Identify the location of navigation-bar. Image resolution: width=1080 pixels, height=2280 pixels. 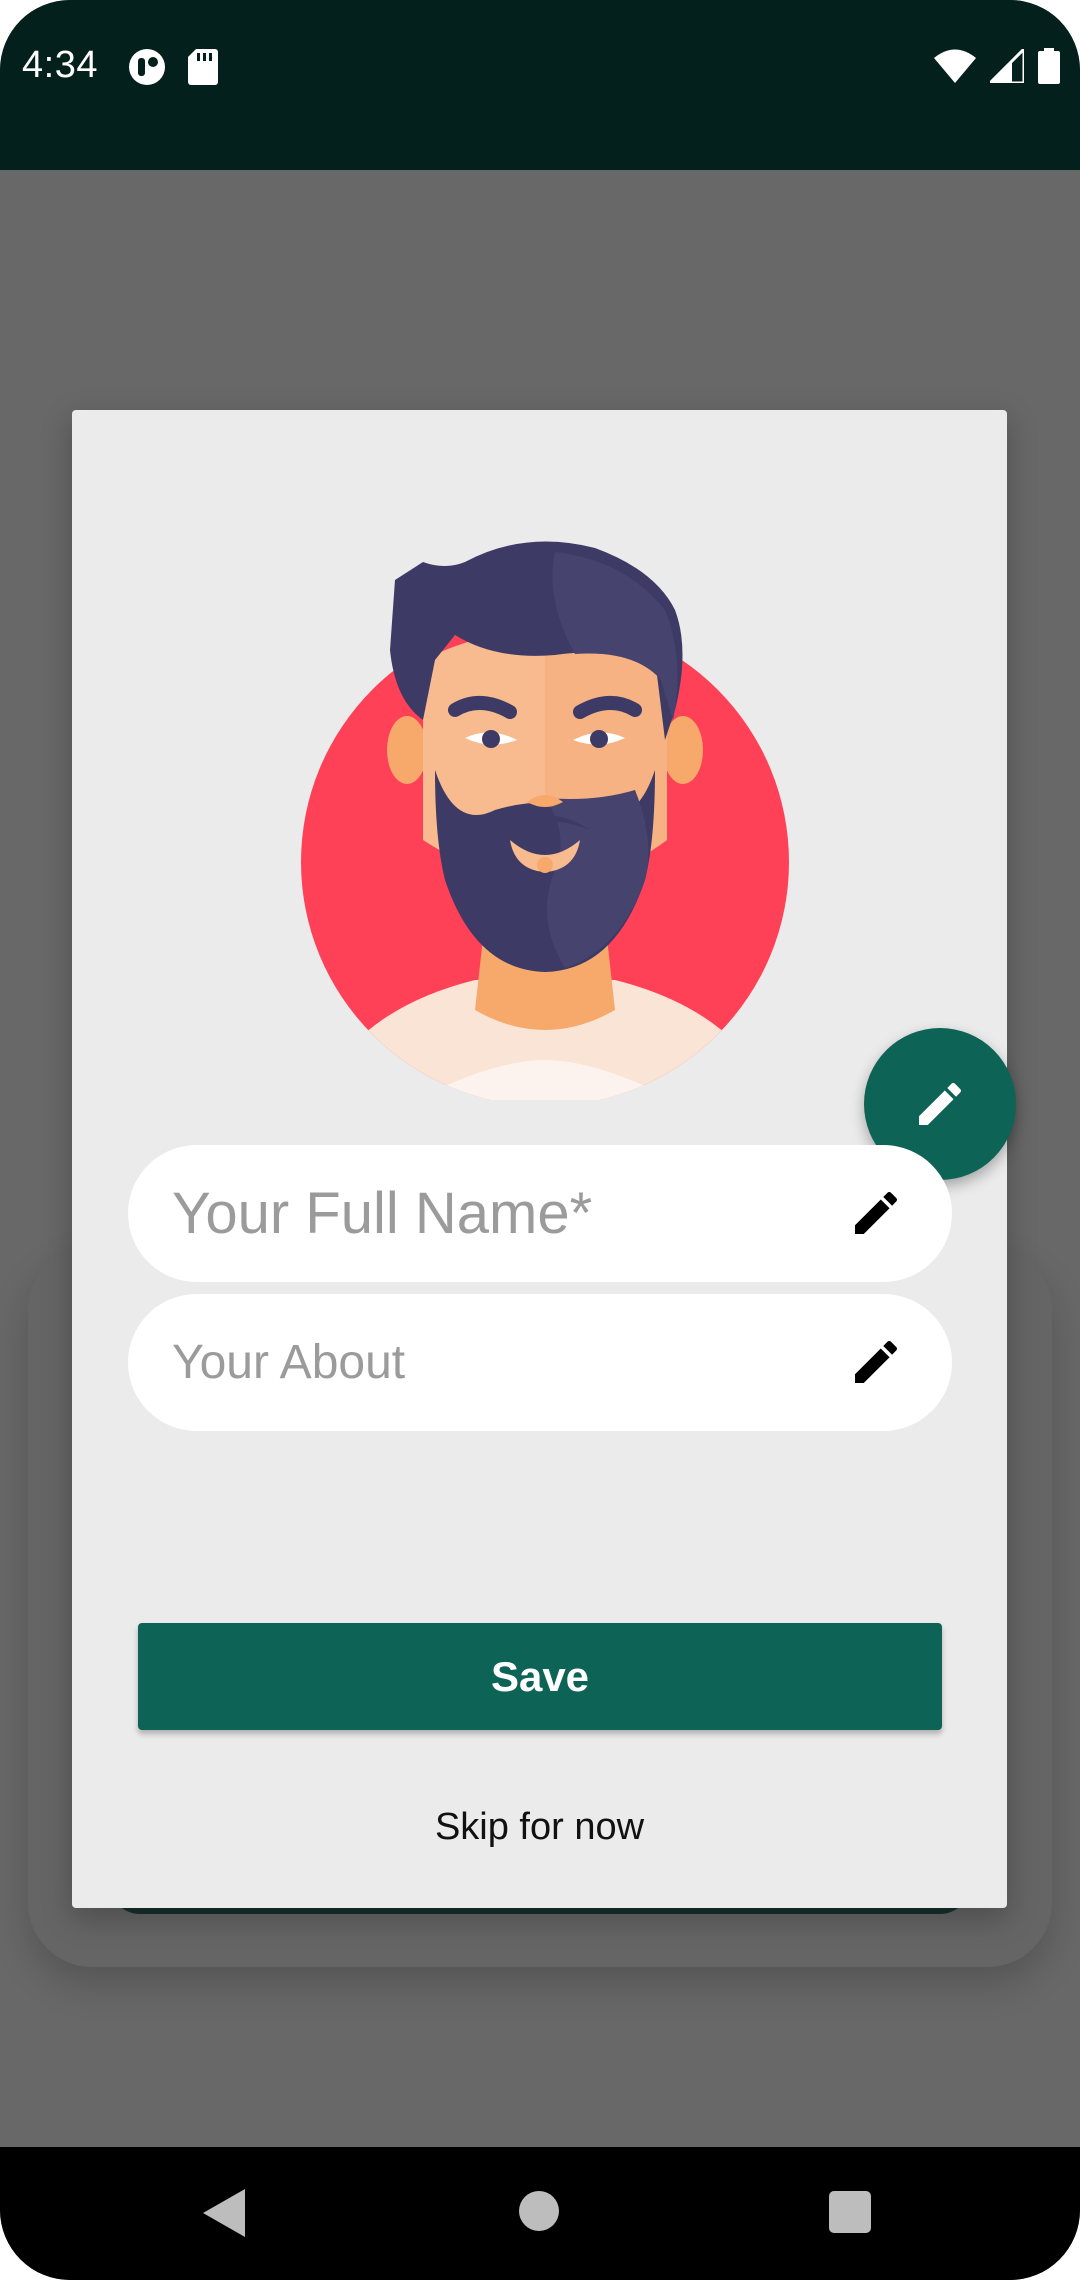
(540, 2213).